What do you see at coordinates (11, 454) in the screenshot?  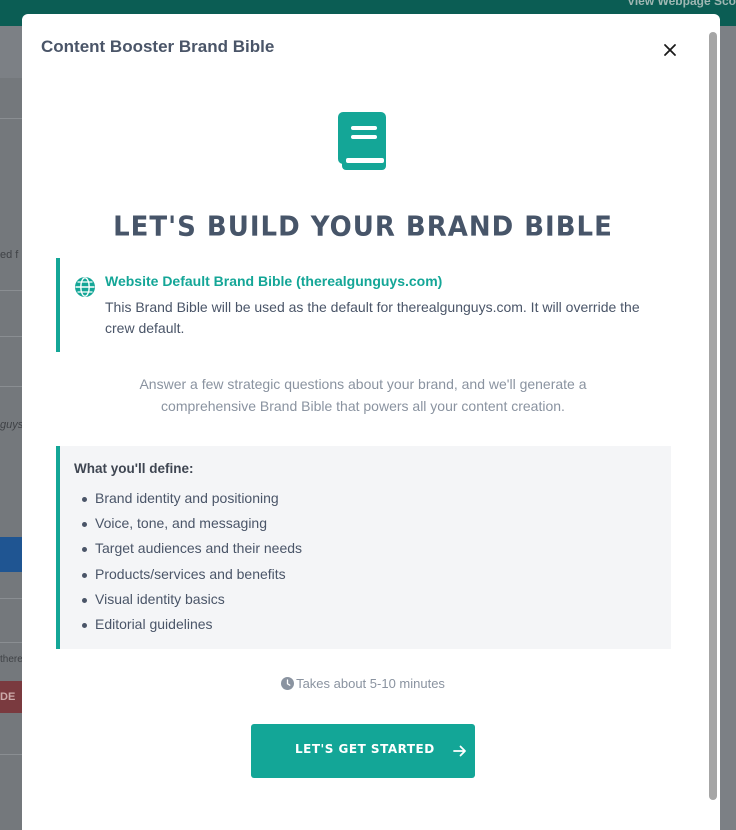 I see `background-panel` at bounding box center [11, 454].